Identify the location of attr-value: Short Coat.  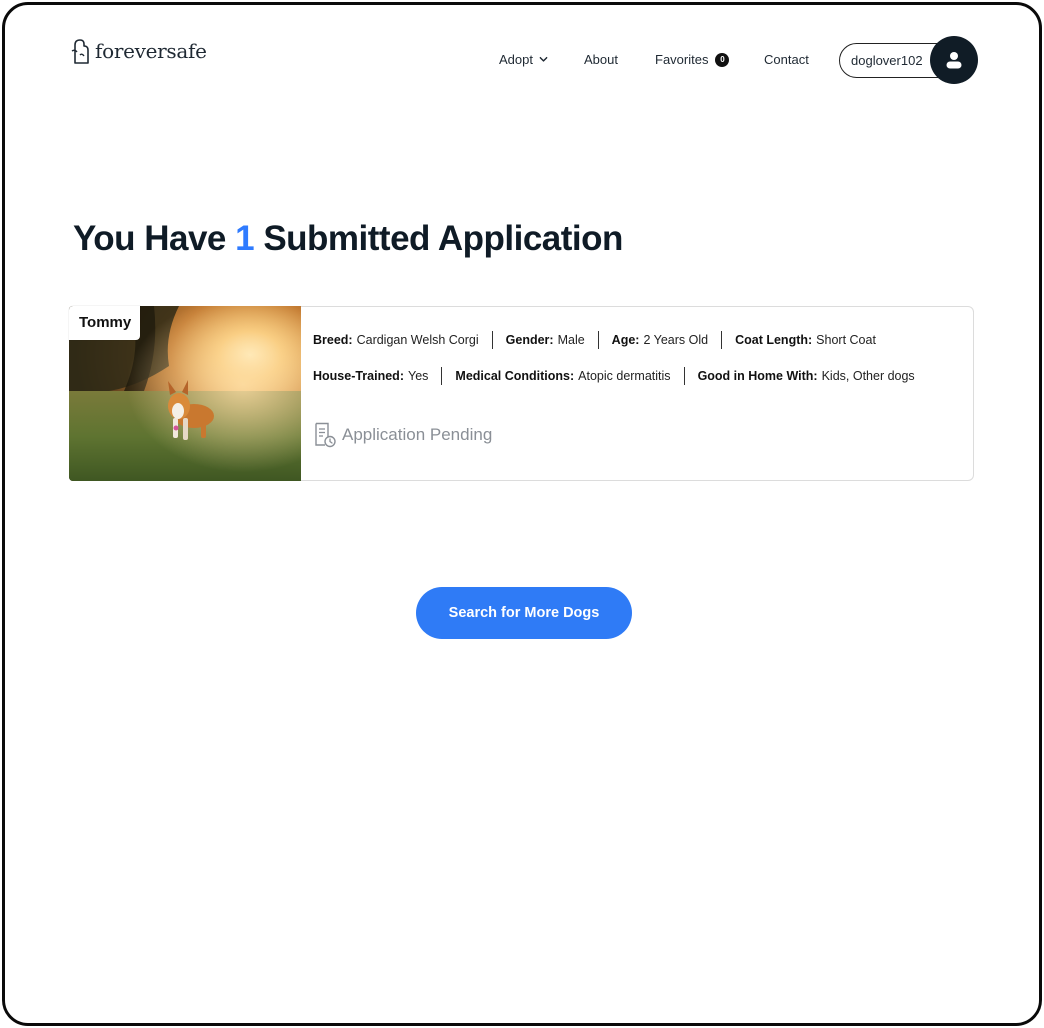
(846, 340).